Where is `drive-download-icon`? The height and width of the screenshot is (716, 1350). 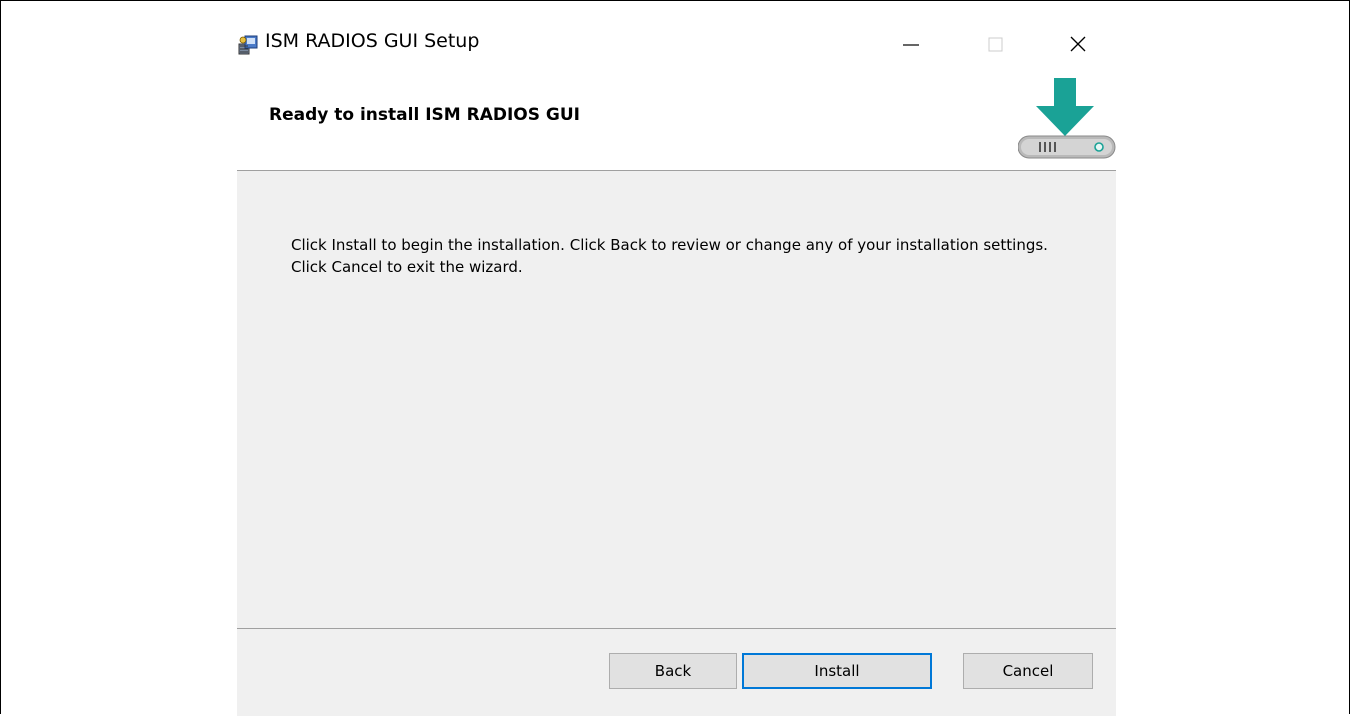 drive-download-icon is located at coordinates (1066, 119).